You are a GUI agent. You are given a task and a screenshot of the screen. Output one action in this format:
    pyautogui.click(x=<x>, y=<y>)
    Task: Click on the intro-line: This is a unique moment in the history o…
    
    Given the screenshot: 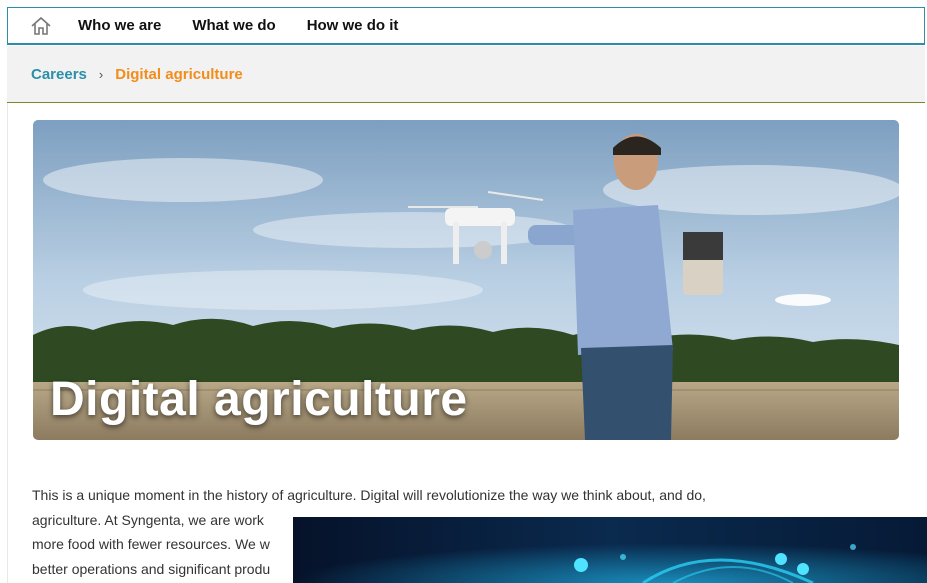 What is the action you would take?
    pyautogui.click(x=369, y=495)
    